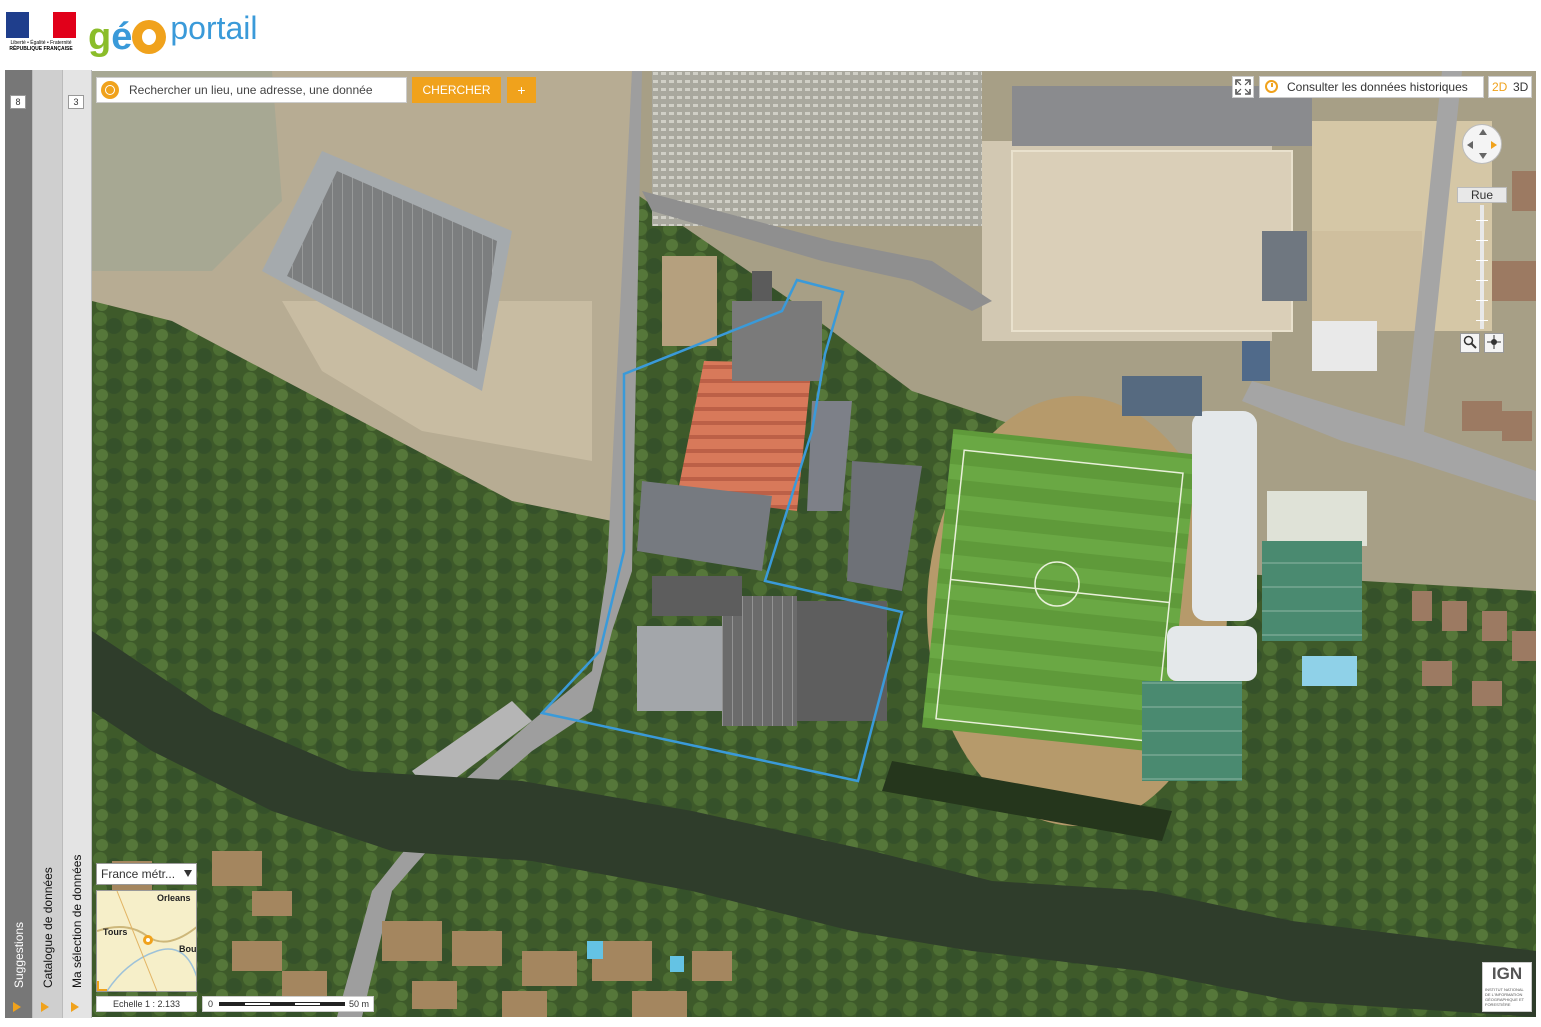 The height and width of the screenshot is (1027, 1541). I want to click on scale-bar-box: 0 50 m, so click(288, 1004).